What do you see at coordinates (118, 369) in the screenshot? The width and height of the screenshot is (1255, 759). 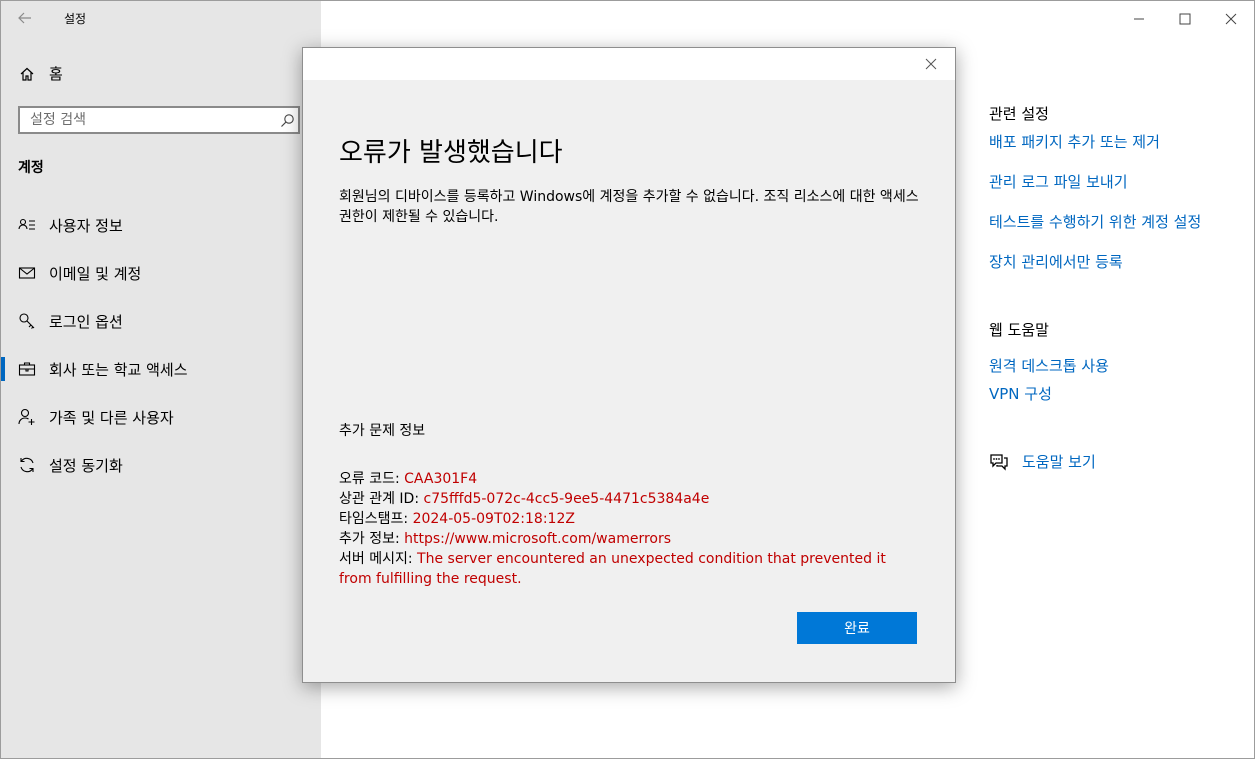 I see `sidebar-item-label: 회사 또는 학교 액세스` at bounding box center [118, 369].